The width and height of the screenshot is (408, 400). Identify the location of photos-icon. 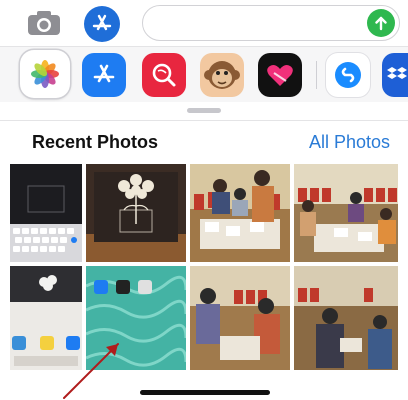
(45, 74).